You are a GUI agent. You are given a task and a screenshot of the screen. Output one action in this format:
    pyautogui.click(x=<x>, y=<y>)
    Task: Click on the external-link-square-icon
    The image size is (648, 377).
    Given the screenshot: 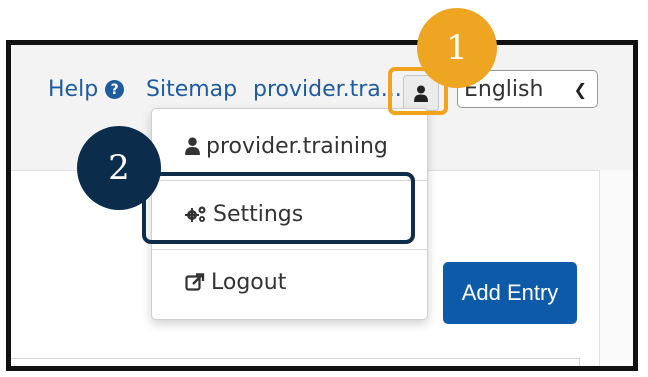 What is the action you would take?
    pyautogui.click(x=195, y=282)
    